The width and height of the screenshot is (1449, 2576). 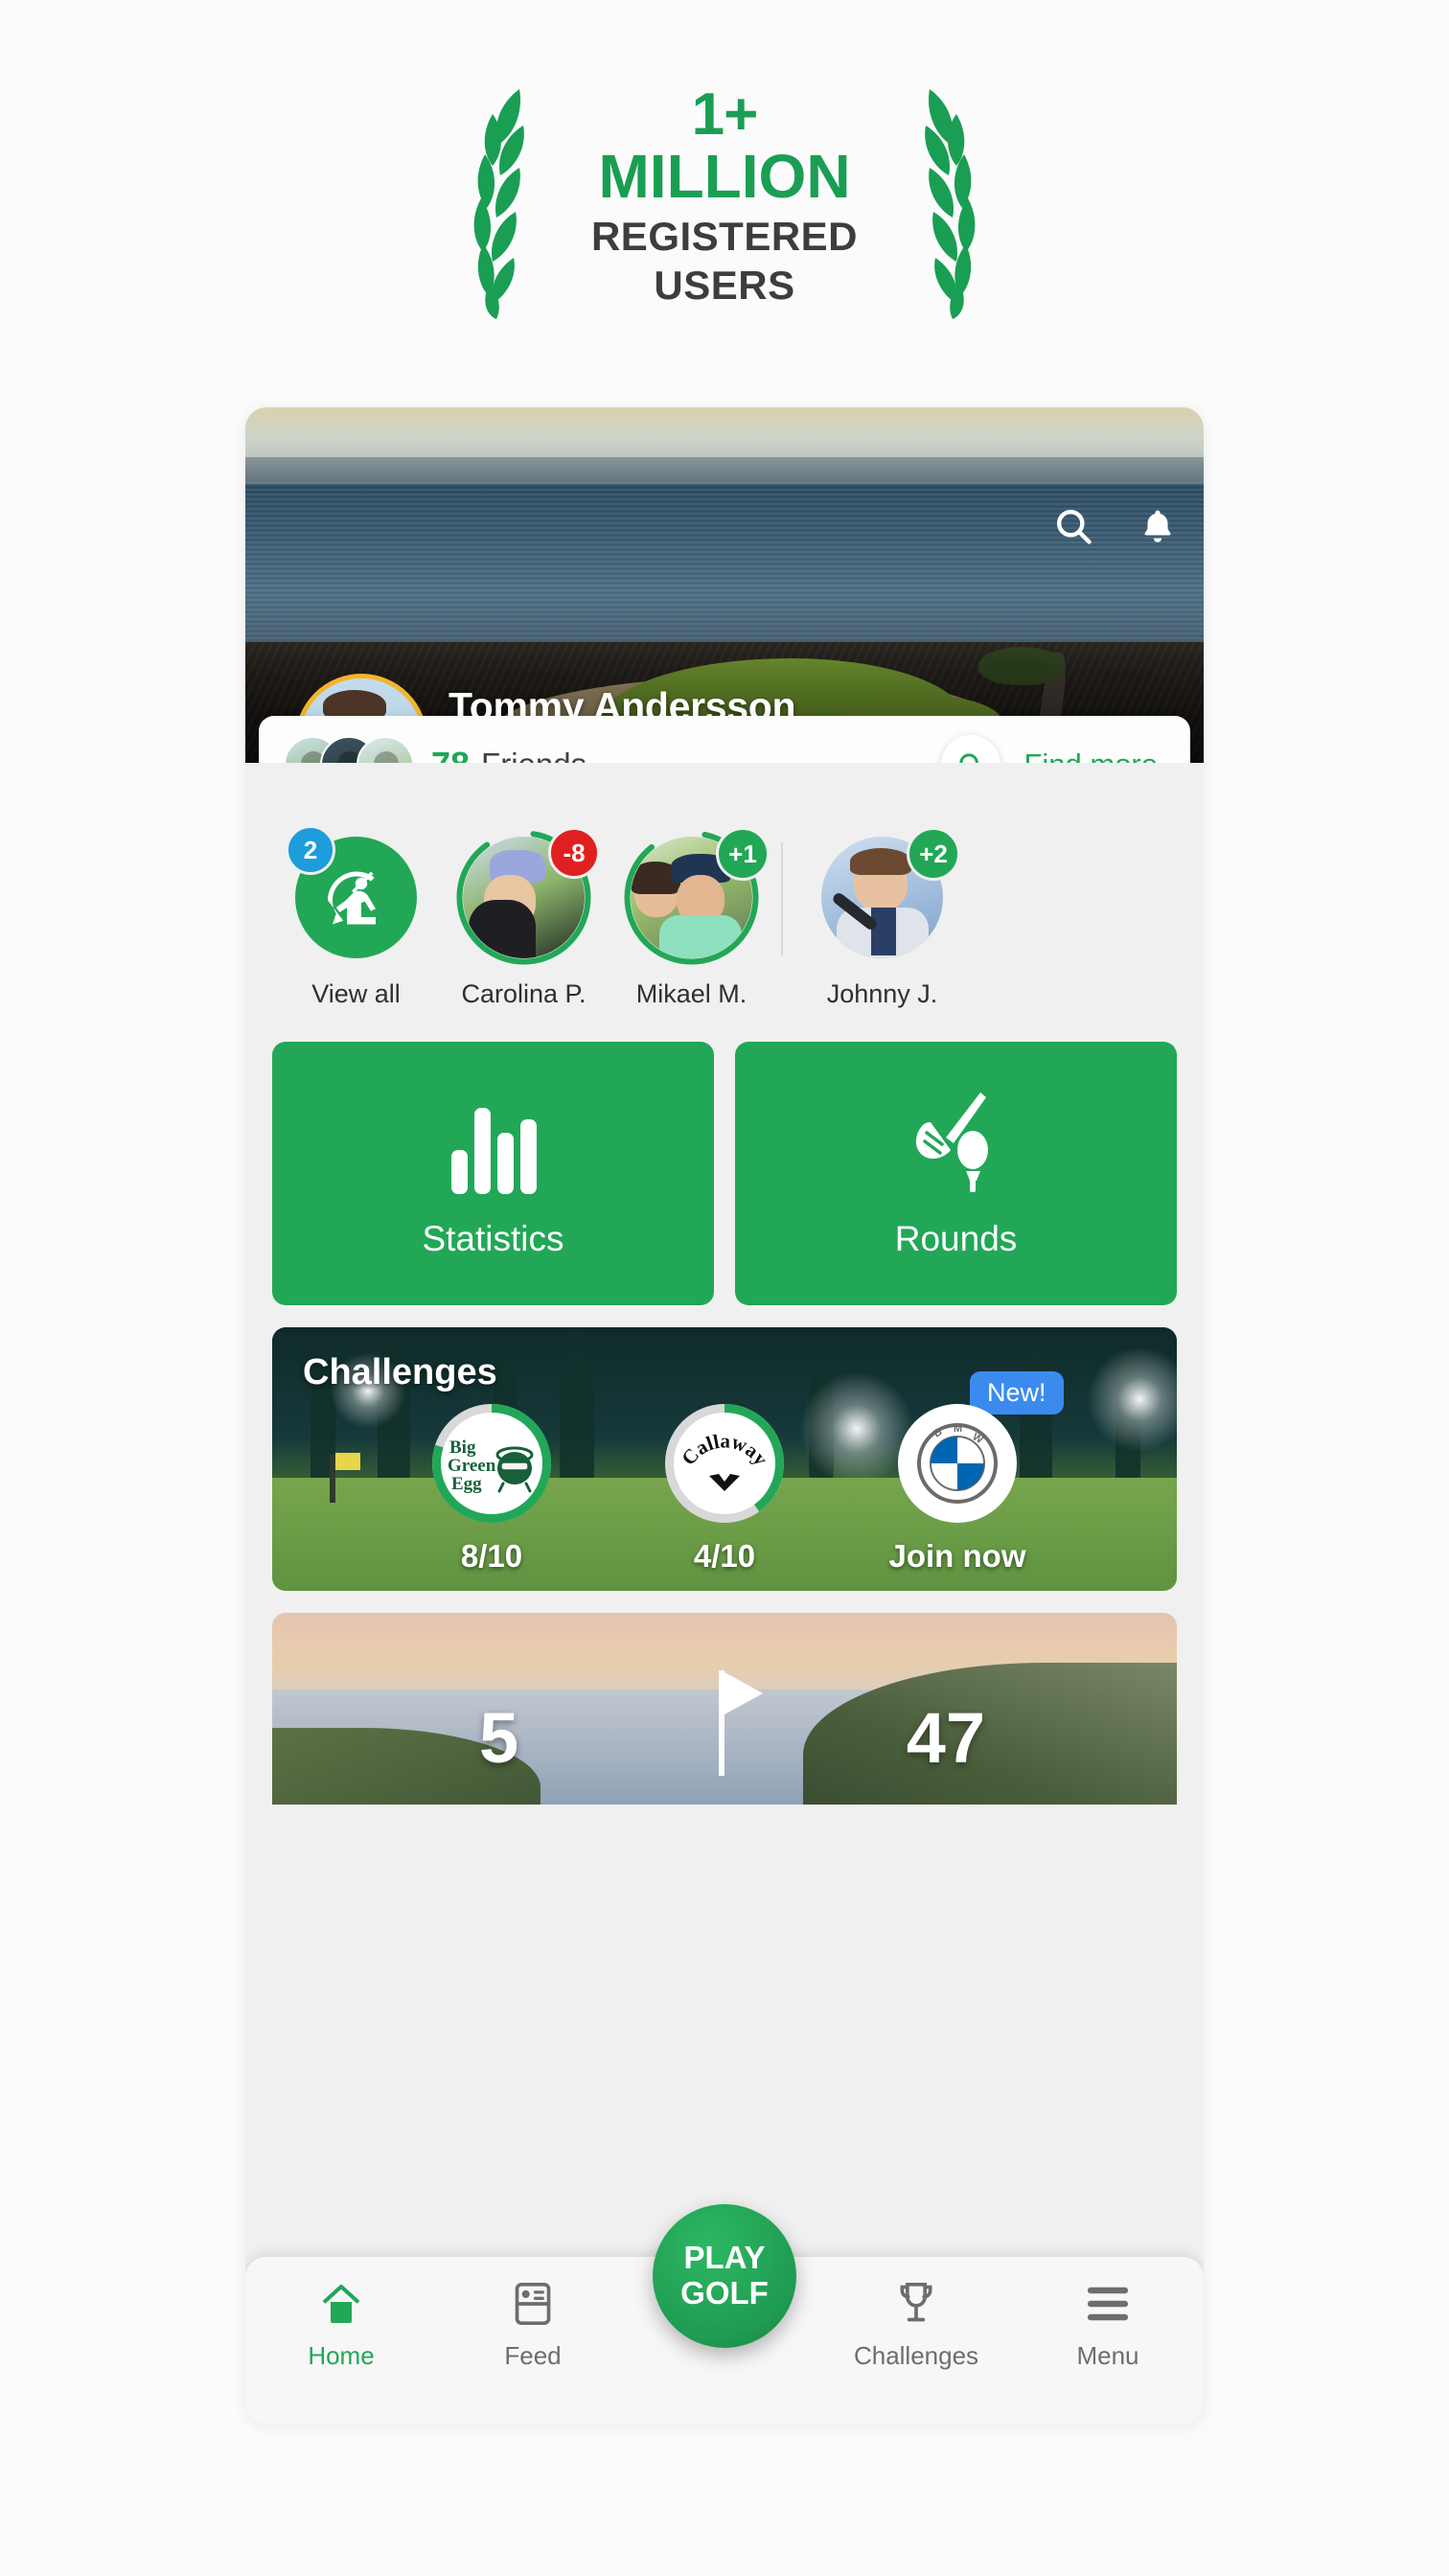 I want to click on big-green-egg-logo: Big Green Egg, so click(x=491, y=1463).